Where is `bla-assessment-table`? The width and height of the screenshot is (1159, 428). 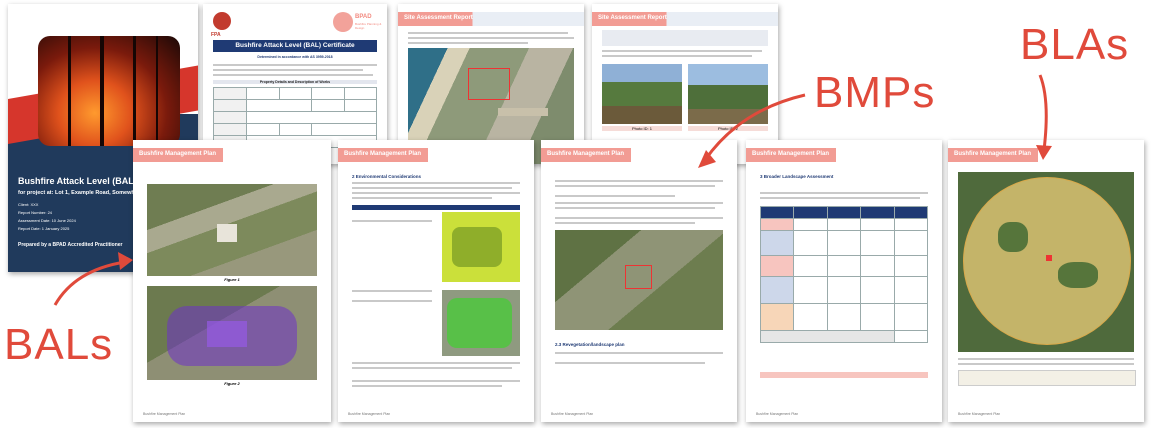
bla-assessment-table is located at coordinates (844, 274).